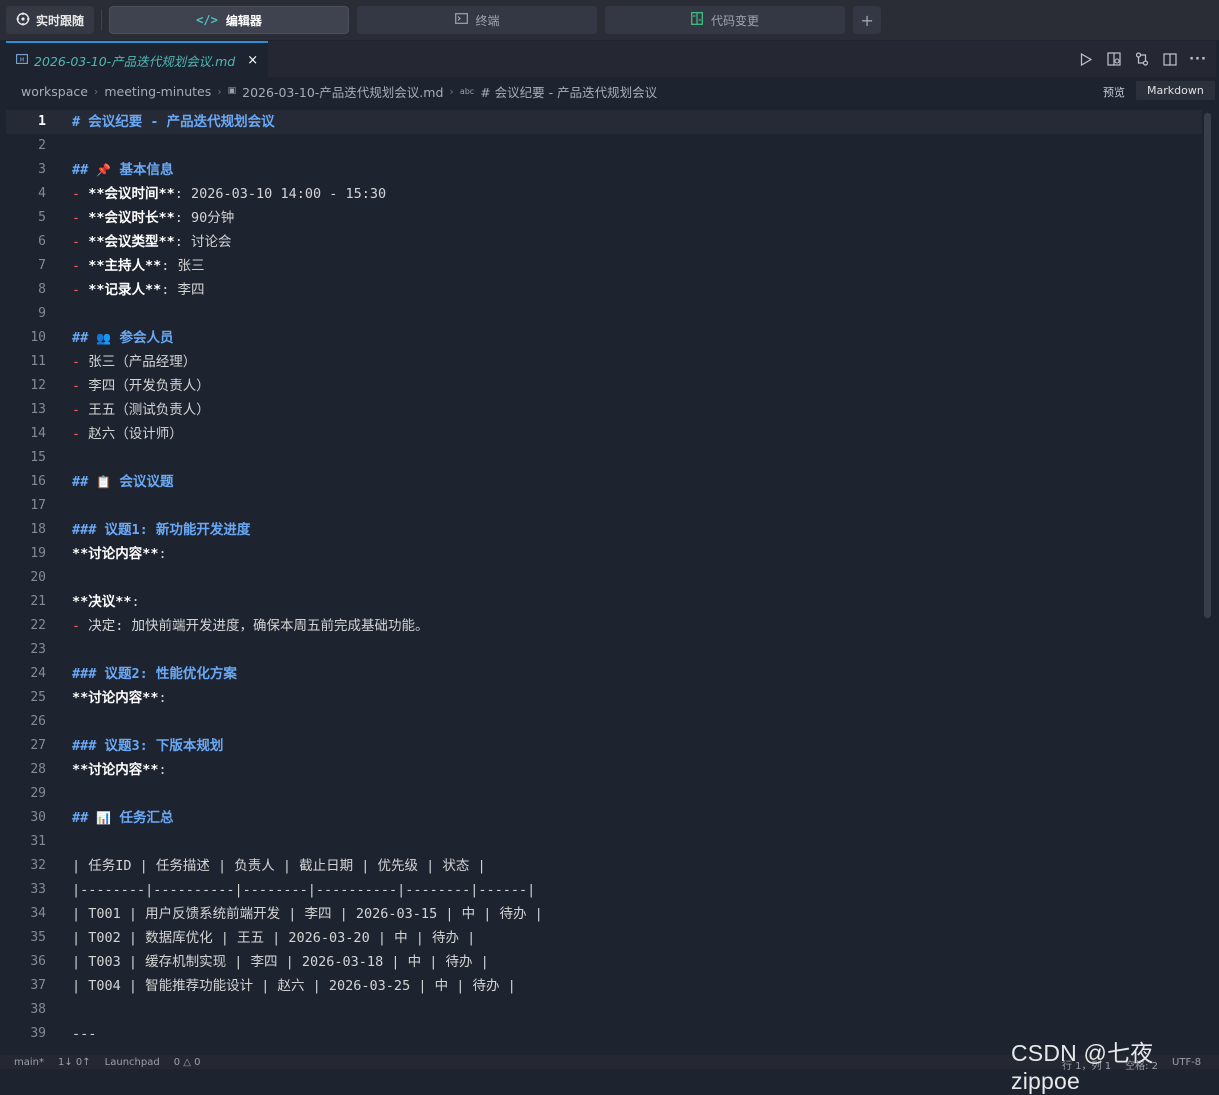 Image resolution: width=1219 pixels, height=1095 pixels. Describe the element at coordinates (604, 842) in the screenshot. I see `code-line: 31` at that location.